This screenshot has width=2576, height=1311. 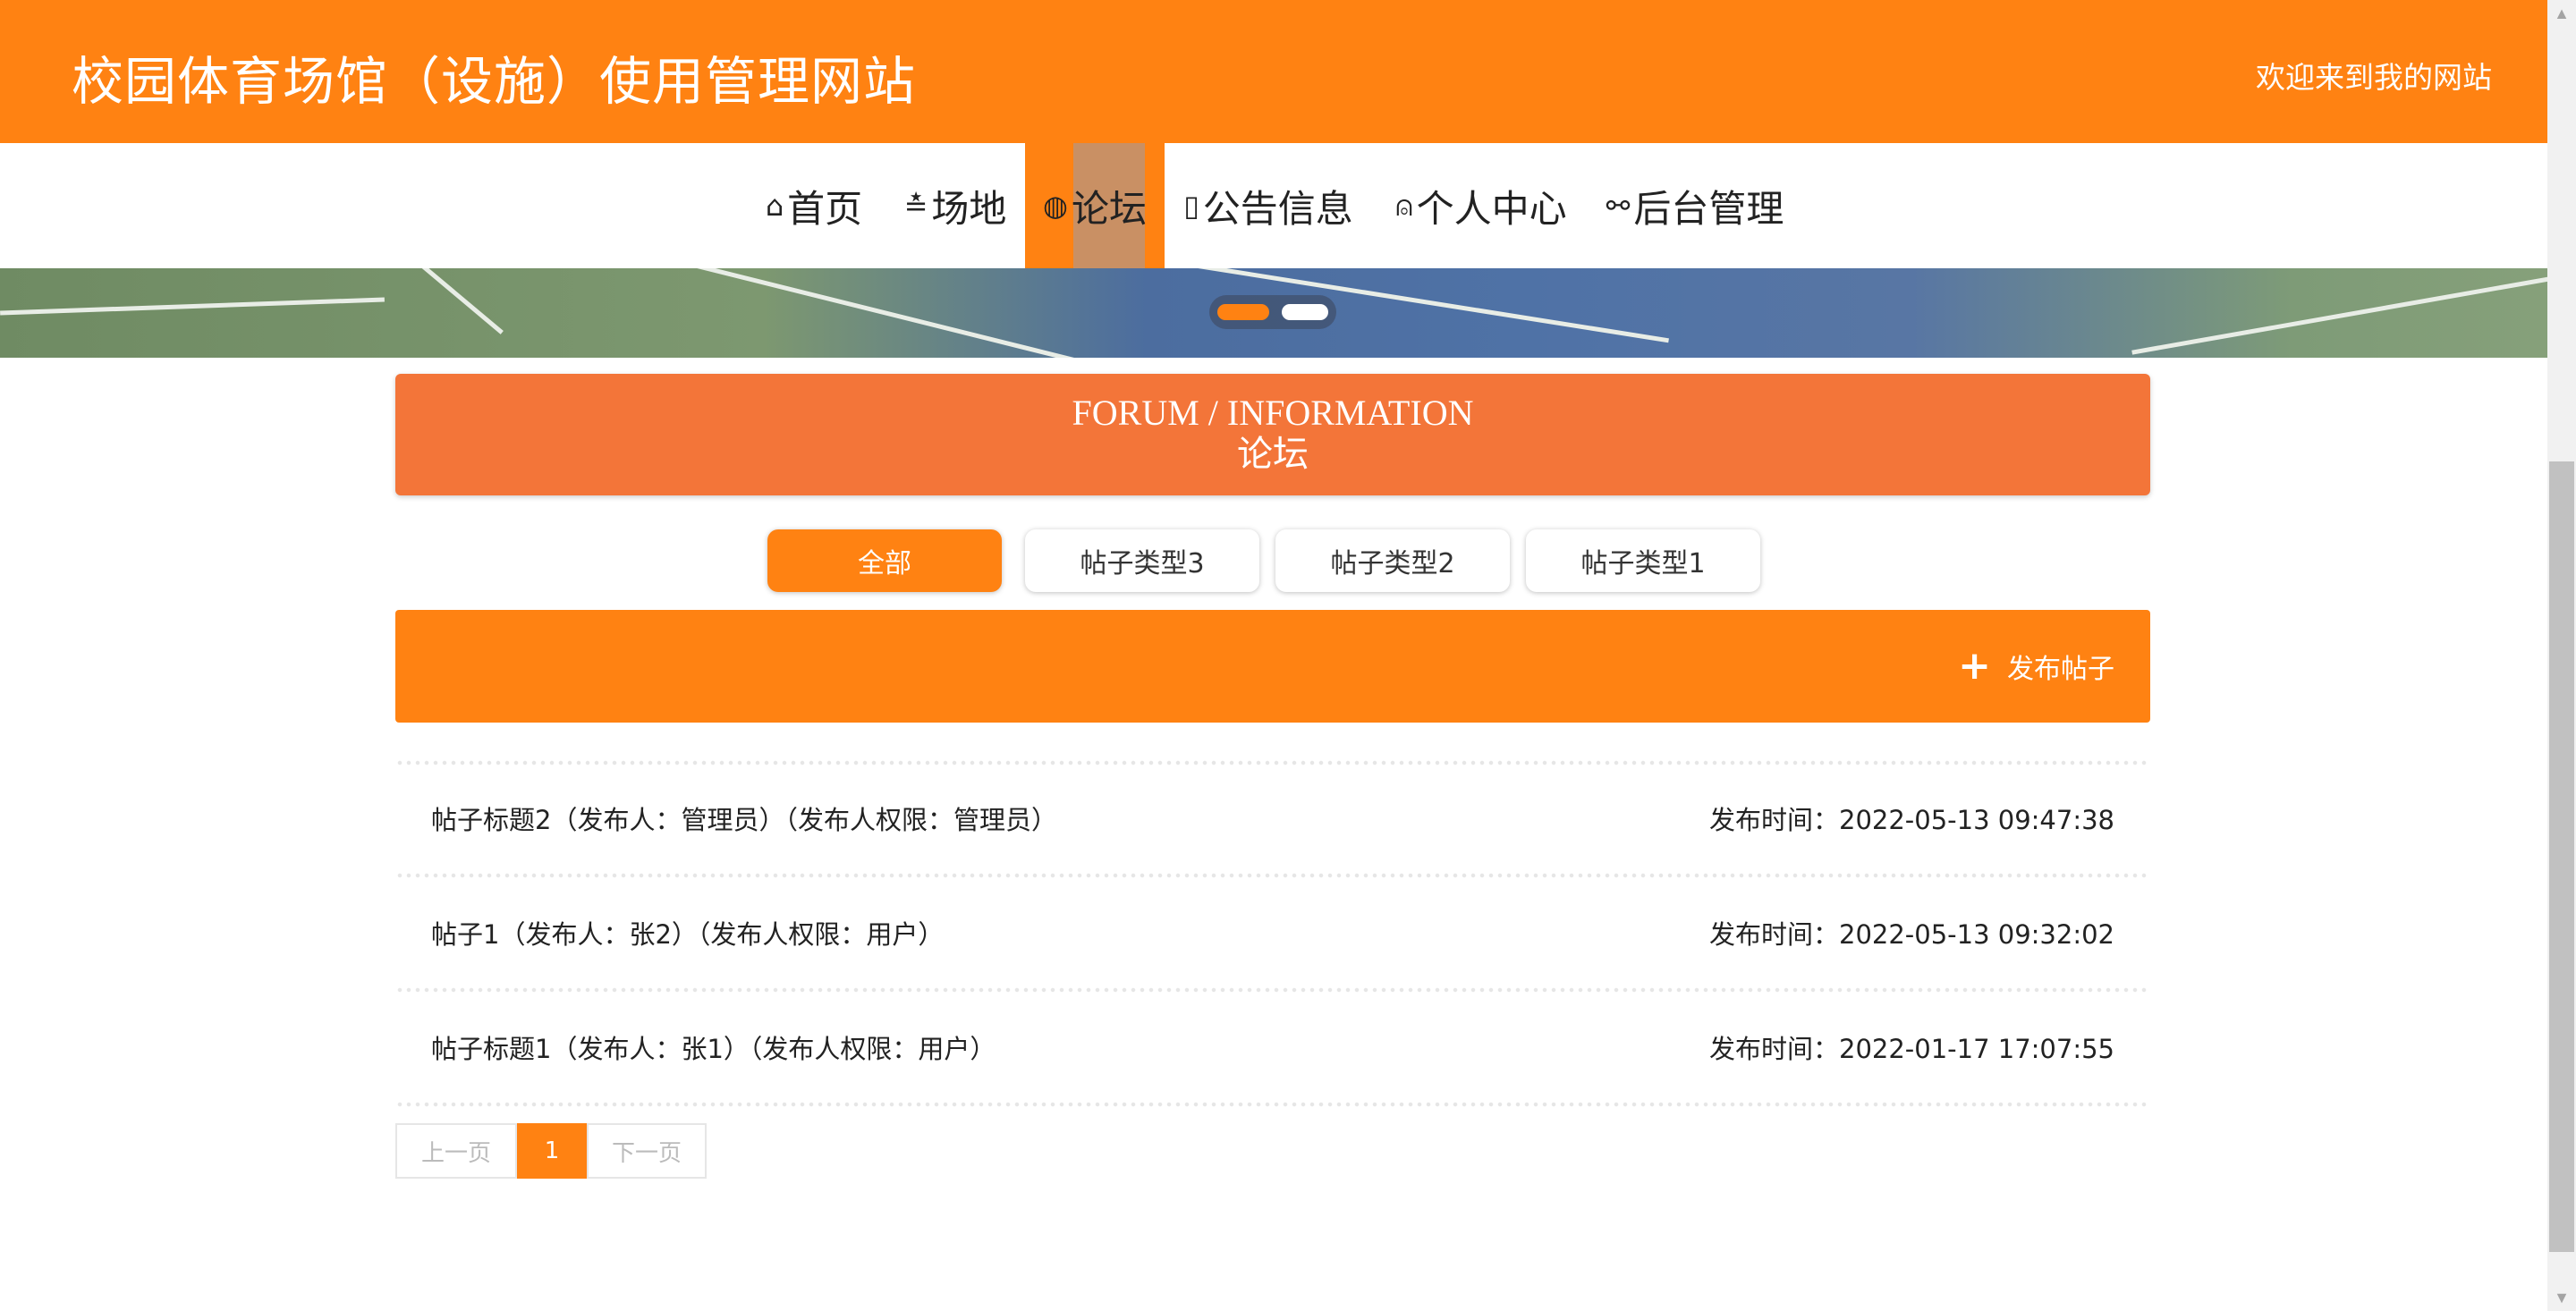 What do you see at coordinates (687, 933) in the screenshot?
I see `post-title: 帖子1（发布人：张2）（发布人权限：用户）` at bounding box center [687, 933].